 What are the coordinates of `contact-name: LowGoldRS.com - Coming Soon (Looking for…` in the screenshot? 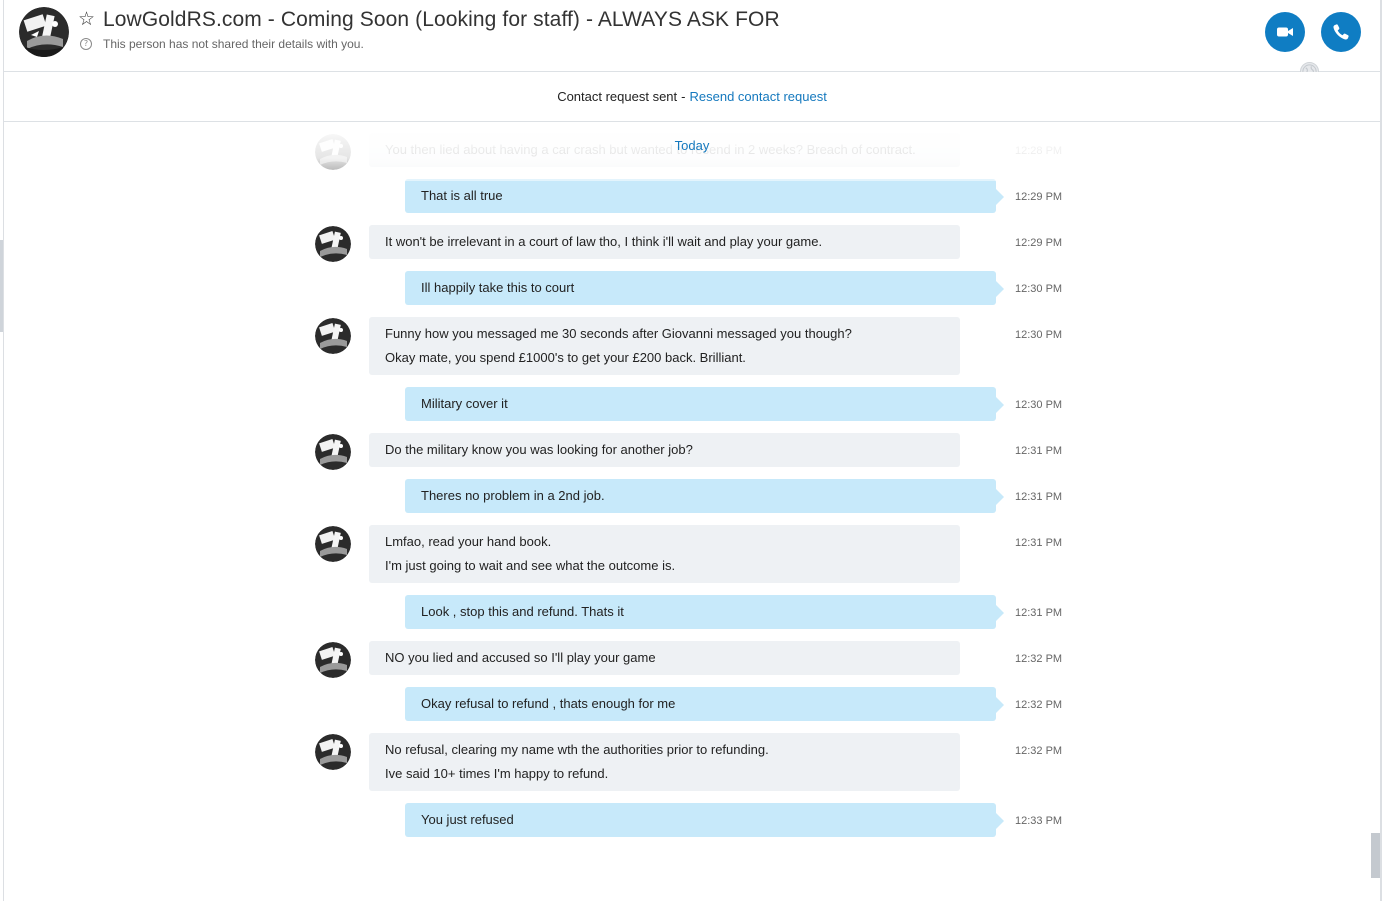 It's located at (441, 19).